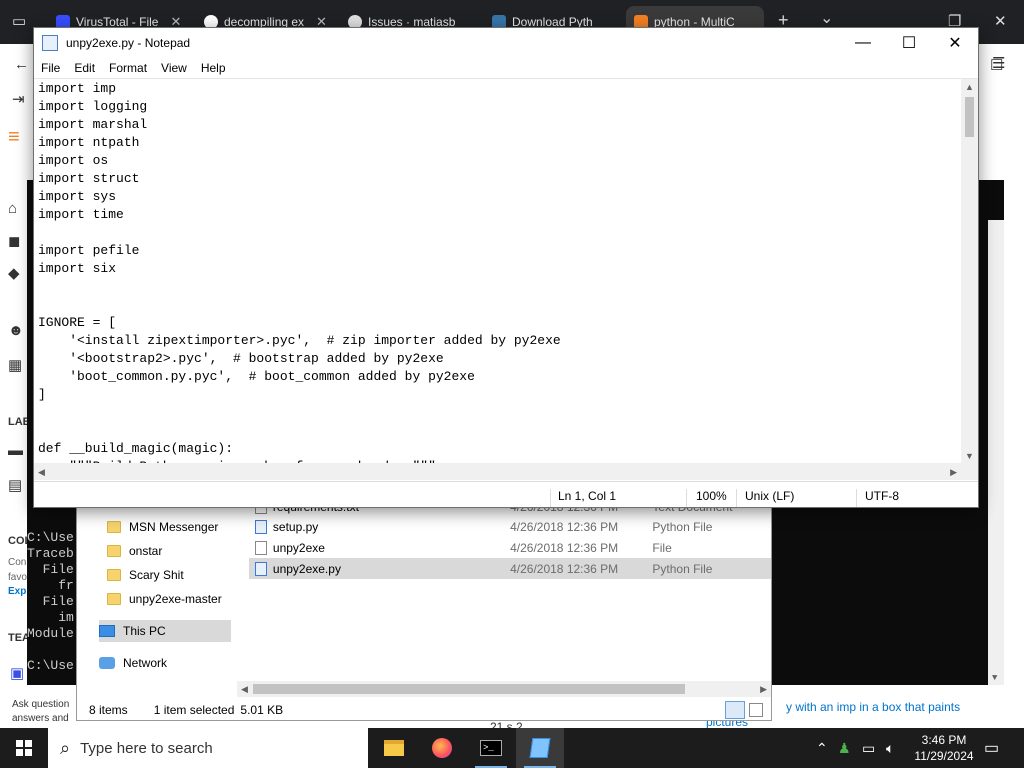 Image resolution: width=1024 pixels, height=768 pixels. Describe the element at coordinates (40, 718) in the screenshot. I see `answers-text: answers and` at that location.